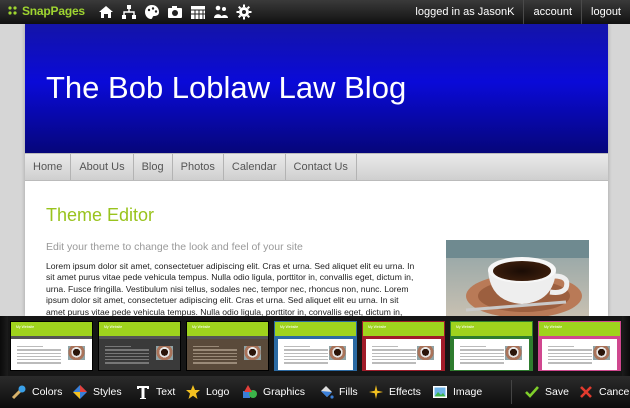 This screenshot has height=408, width=630. I want to click on fills-label: Fills, so click(348, 392).